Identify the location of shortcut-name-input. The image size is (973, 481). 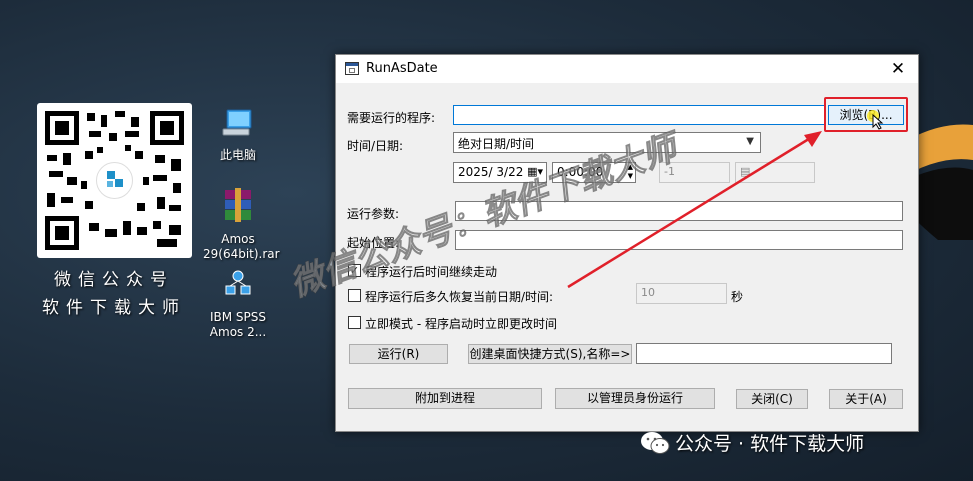
(764, 353).